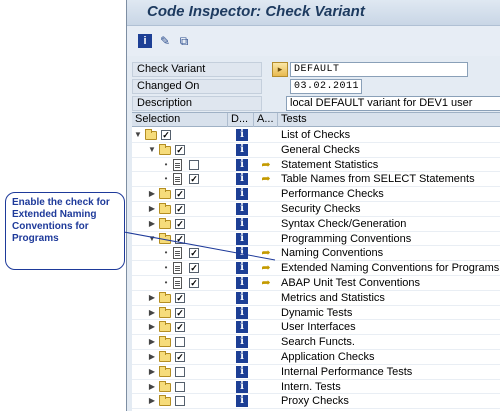 The width and height of the screenshot is (500, 411). Describe the element at coordinates (177, 164) in the screenshot. I see `document-icon` at that location.